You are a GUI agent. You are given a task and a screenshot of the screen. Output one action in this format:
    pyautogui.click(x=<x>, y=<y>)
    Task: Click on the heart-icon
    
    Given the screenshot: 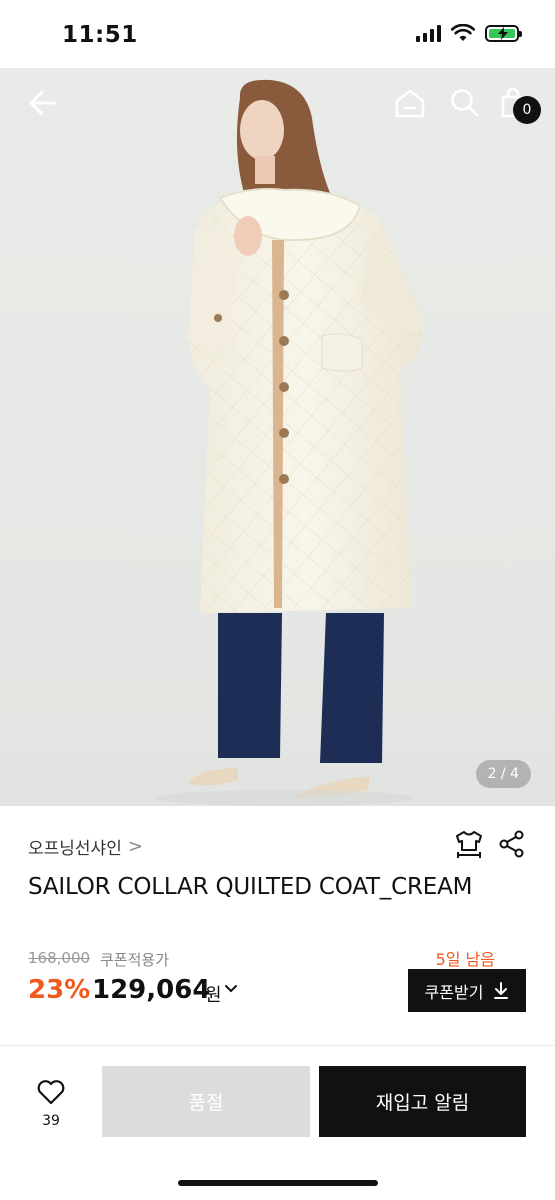 What is the action you would take?
    pyautogui.click(x=51, y=1092)
    